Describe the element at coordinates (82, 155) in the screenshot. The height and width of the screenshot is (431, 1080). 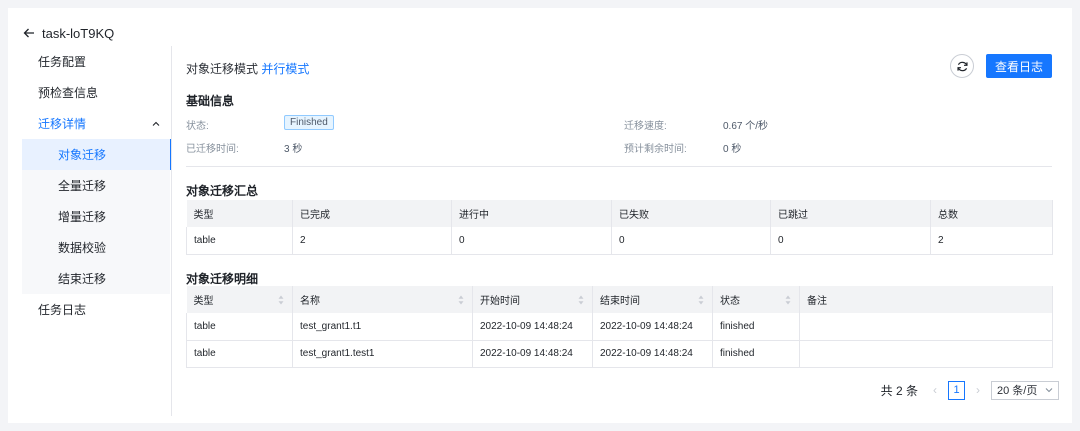
I see `sidebar-item-label: 对象迁移` at that location.